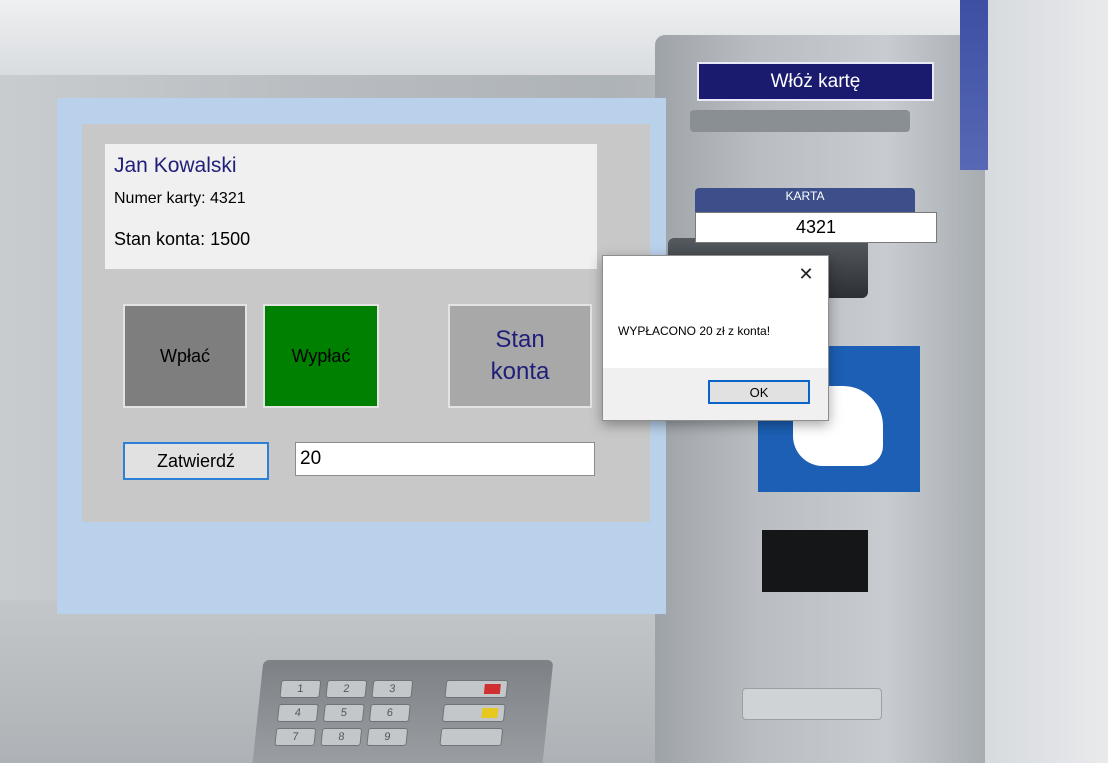 The width and height of the screenshot is (1108, 763). What do you see at coordinates (387, 737) in the screenshot?
I see `keypad-key: 9` at bounding box center [387, 737].